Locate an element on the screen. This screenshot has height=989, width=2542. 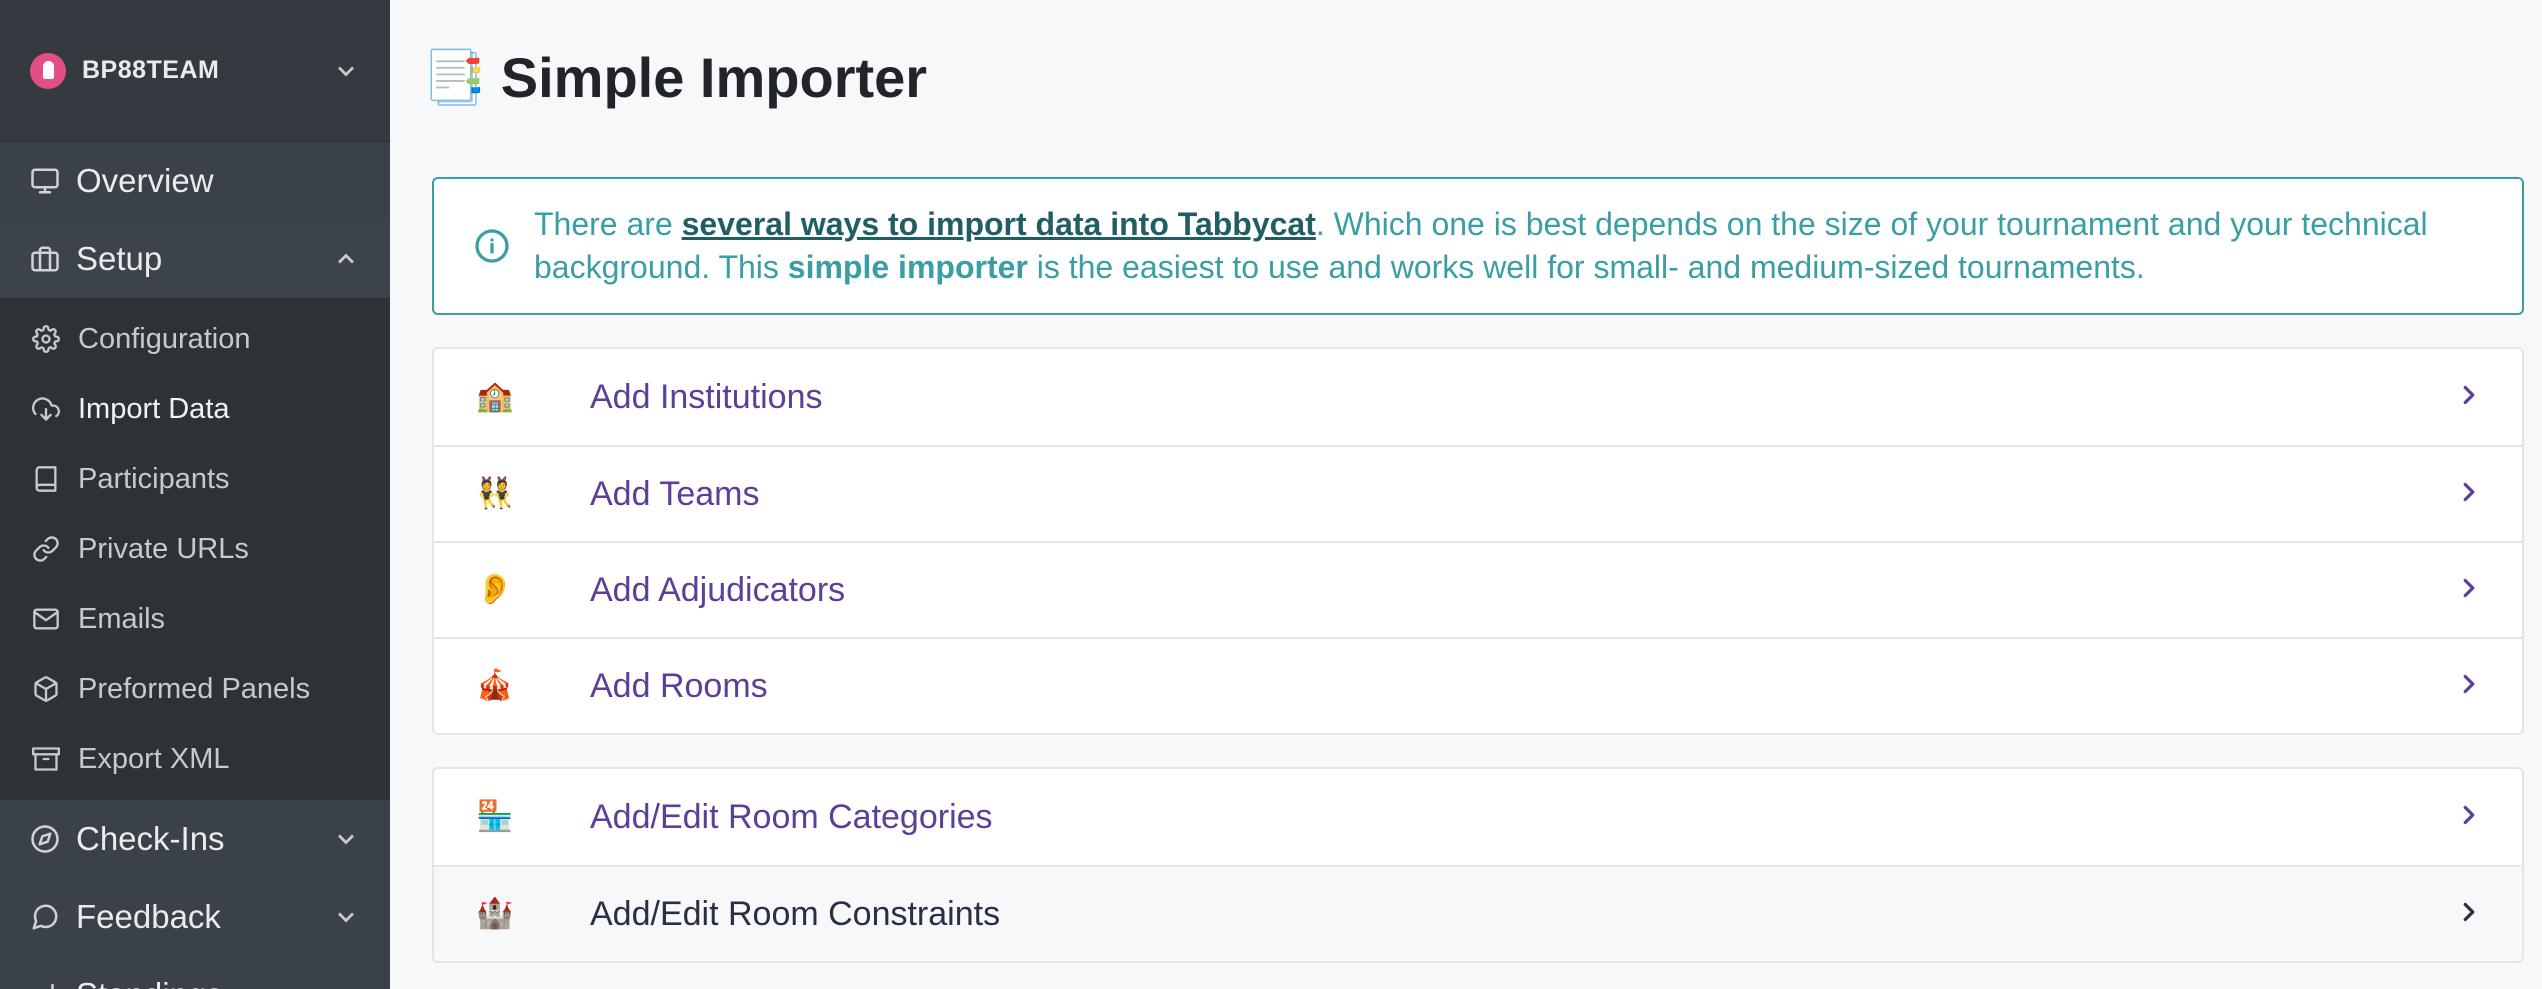
convenience-store-emoji-icon: 🏪 is located at coordinates (495, 816).